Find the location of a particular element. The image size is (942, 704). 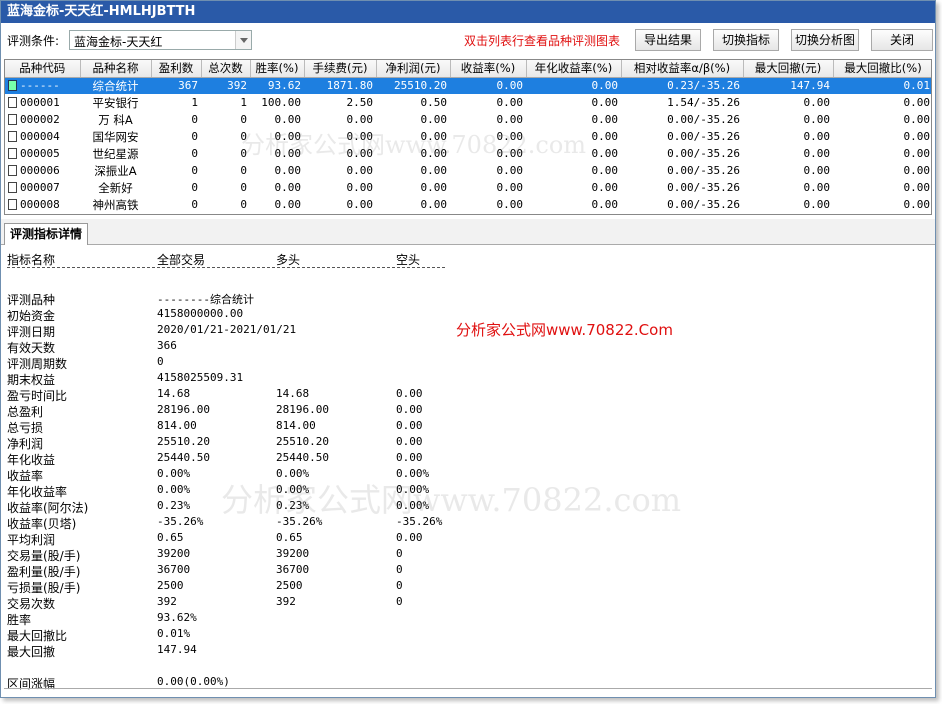

detail-value-all: 0.23% is located at coordinates (174, 505).